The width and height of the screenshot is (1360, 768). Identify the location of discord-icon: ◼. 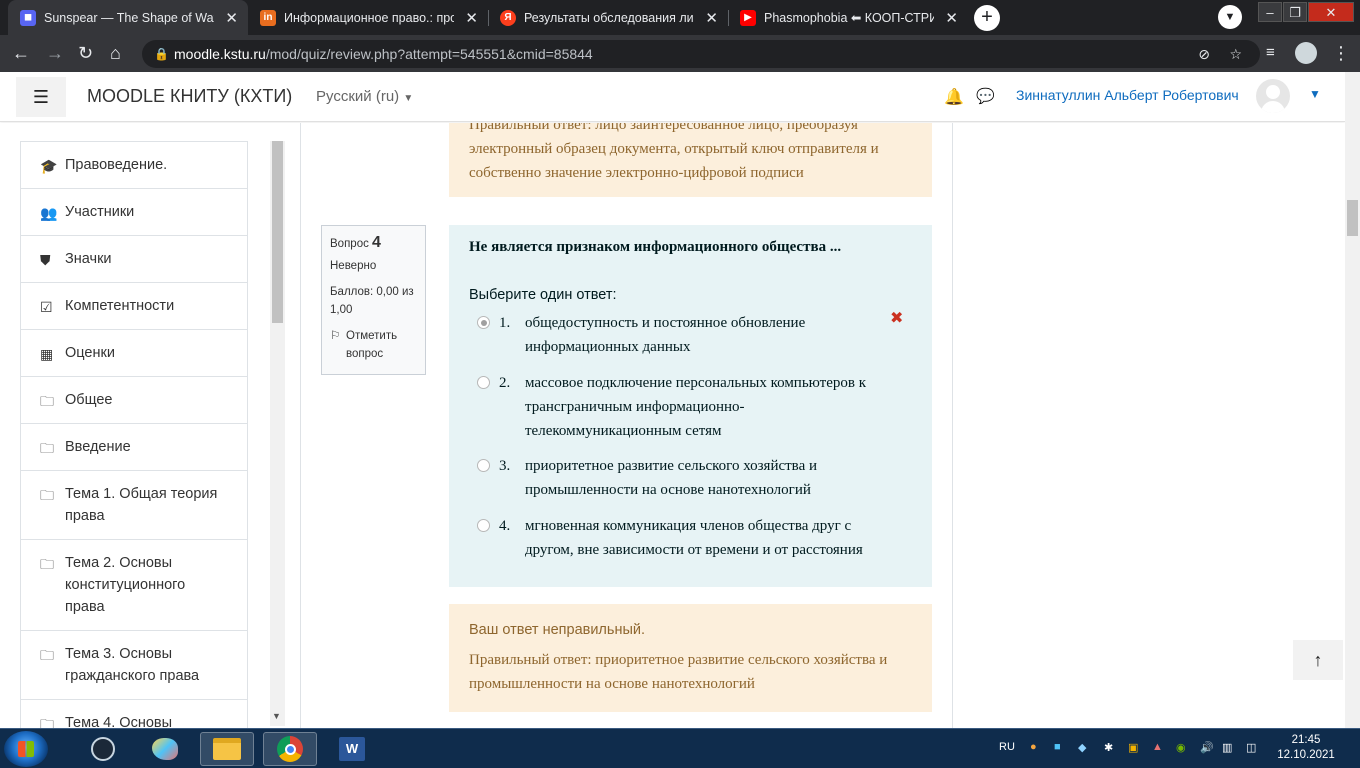
(28, 17).